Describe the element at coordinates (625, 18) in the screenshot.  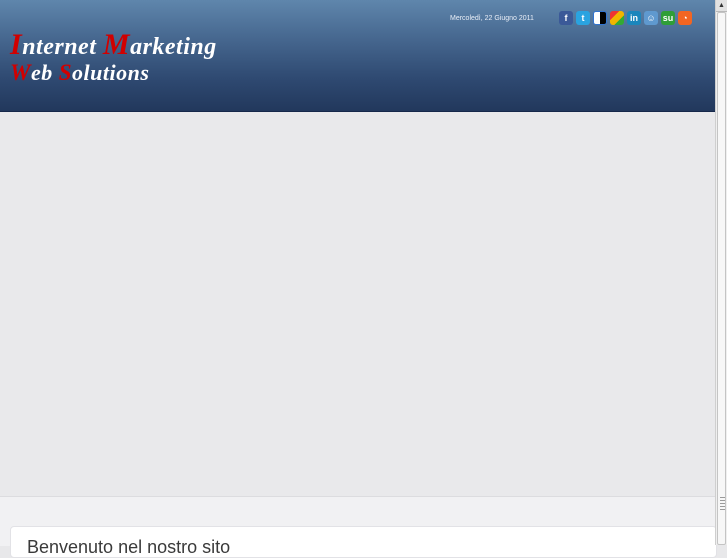
I see `social-icons: f t in ☺ su ◔` at that location.